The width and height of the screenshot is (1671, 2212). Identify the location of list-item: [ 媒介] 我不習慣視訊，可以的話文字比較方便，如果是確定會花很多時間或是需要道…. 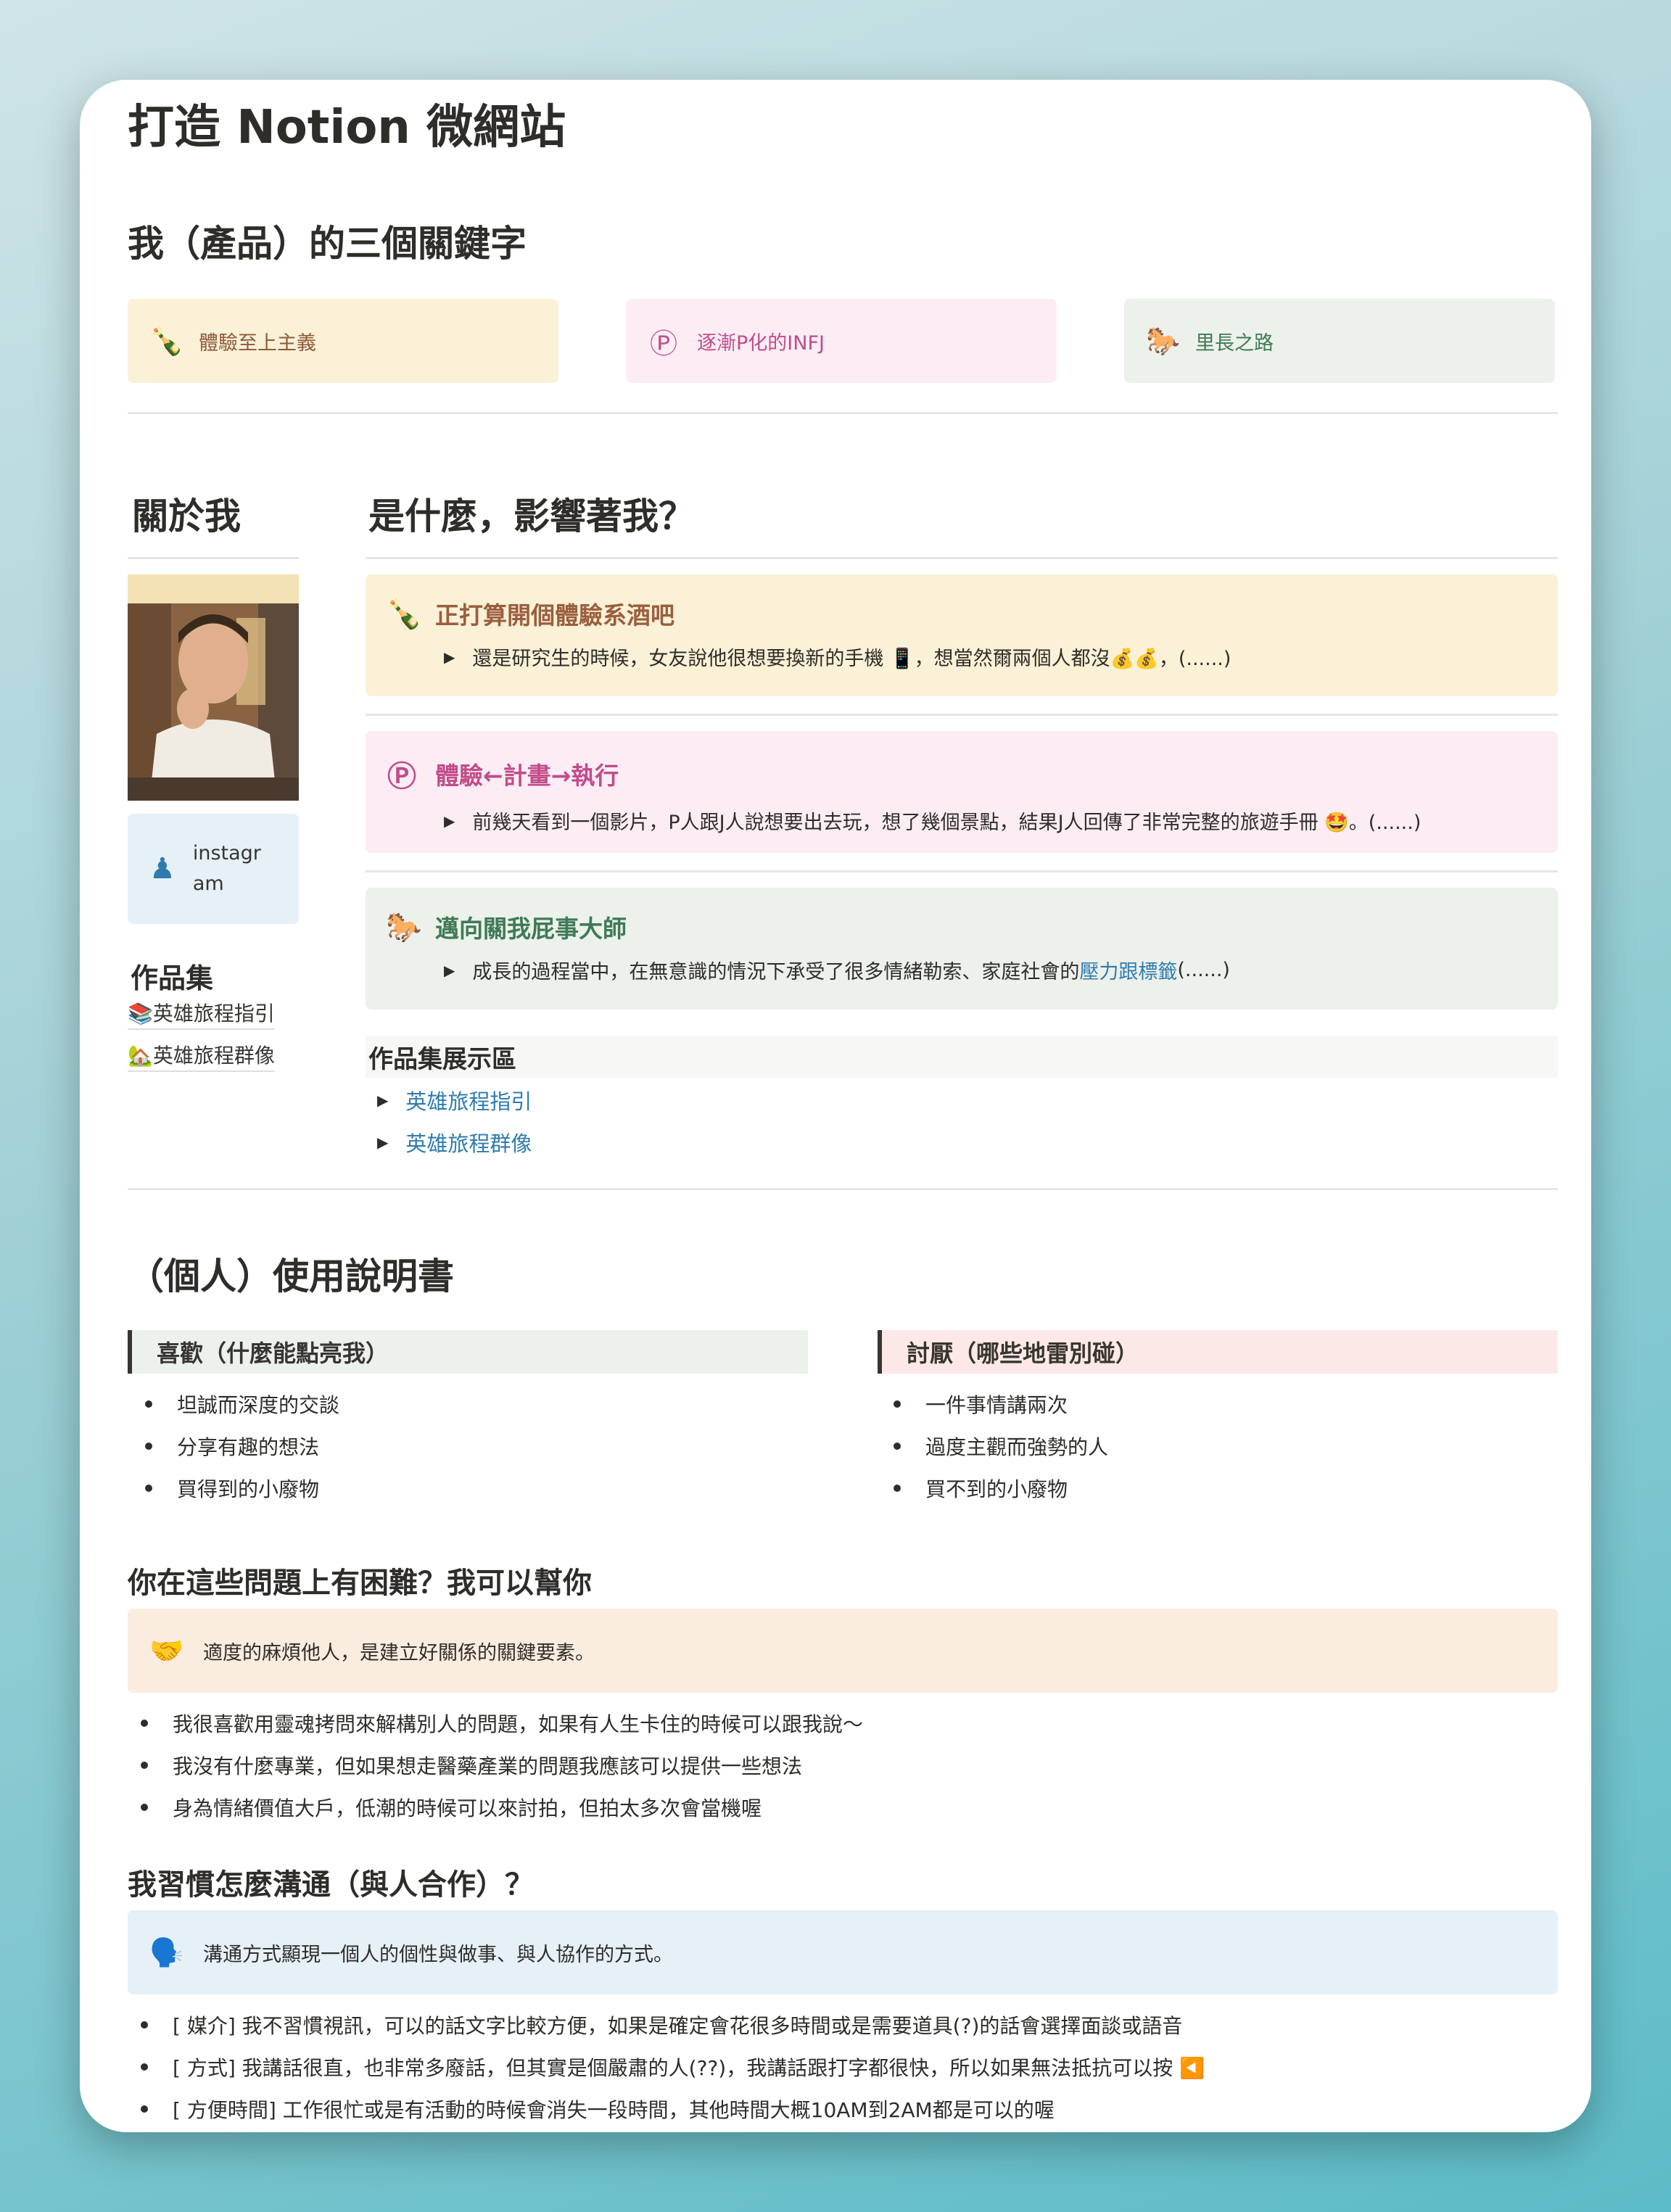
(661, 2024).